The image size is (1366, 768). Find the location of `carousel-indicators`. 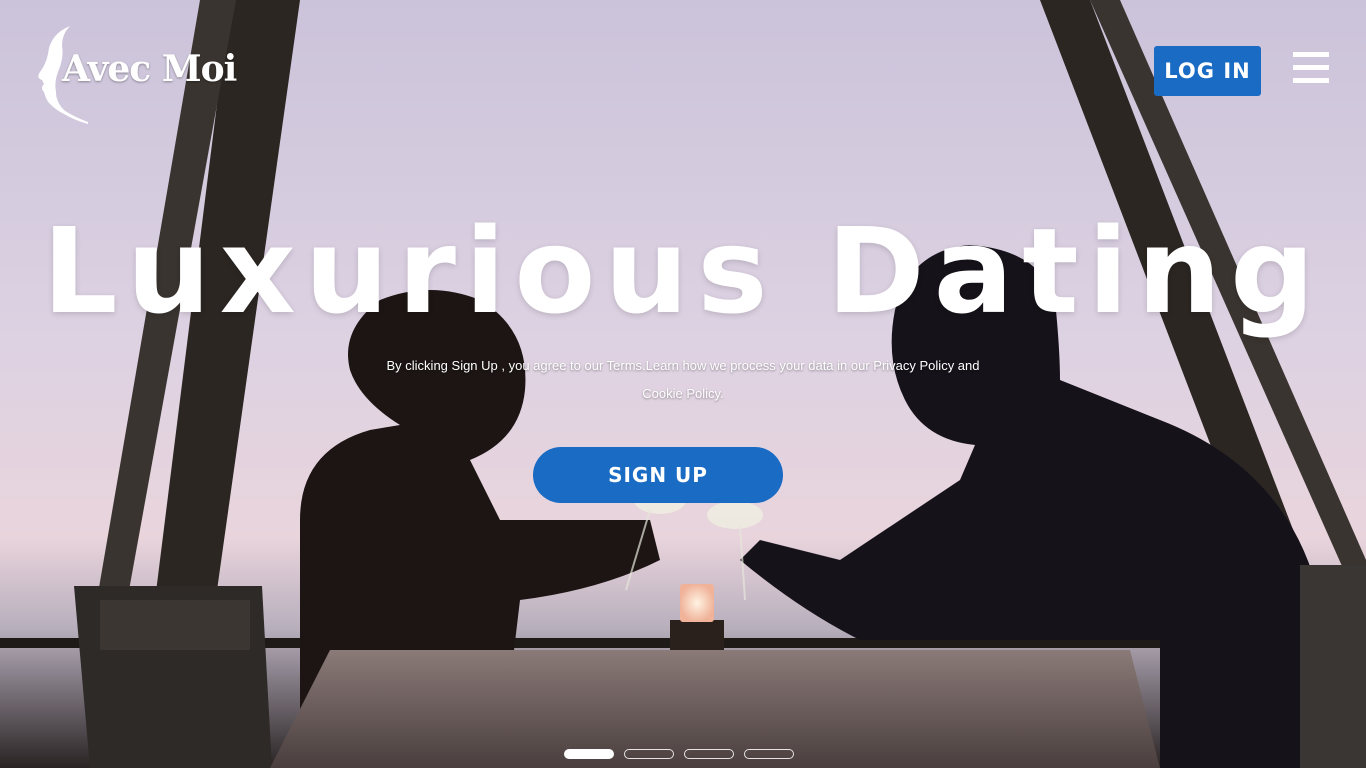

carousel-indicators is located at coordinates (679, 754).